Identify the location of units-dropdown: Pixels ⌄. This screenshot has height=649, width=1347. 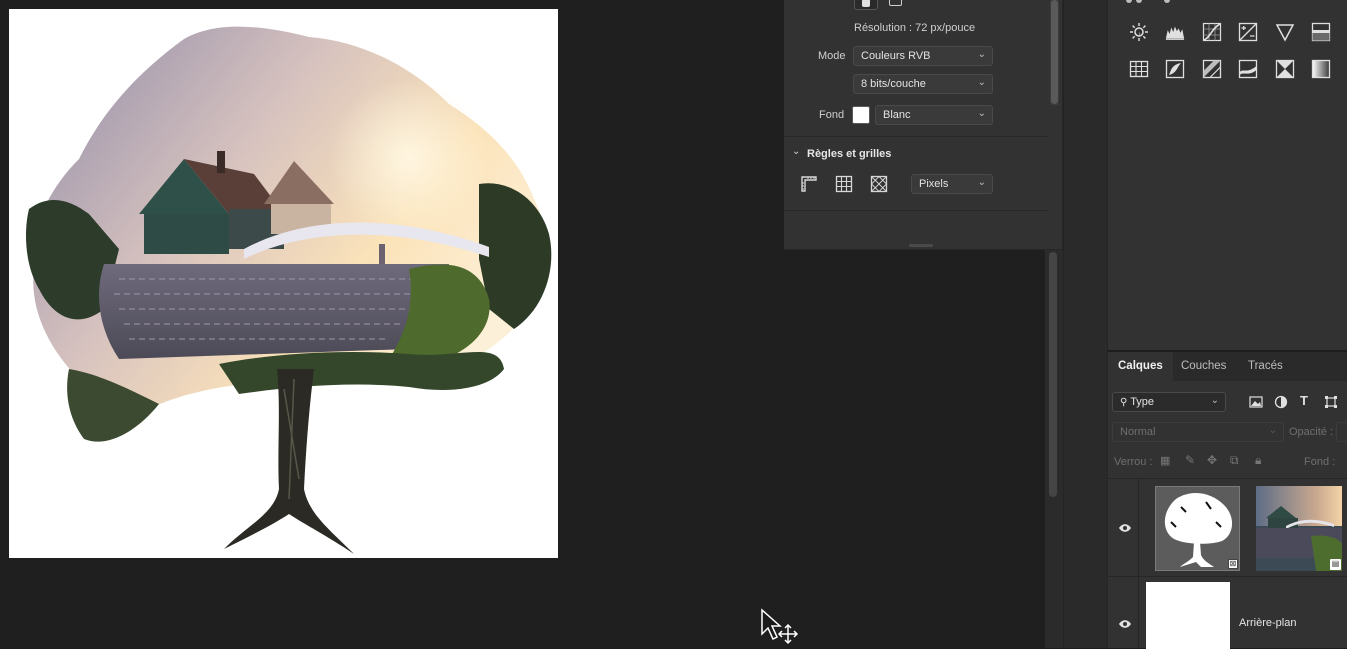
(952, 184).